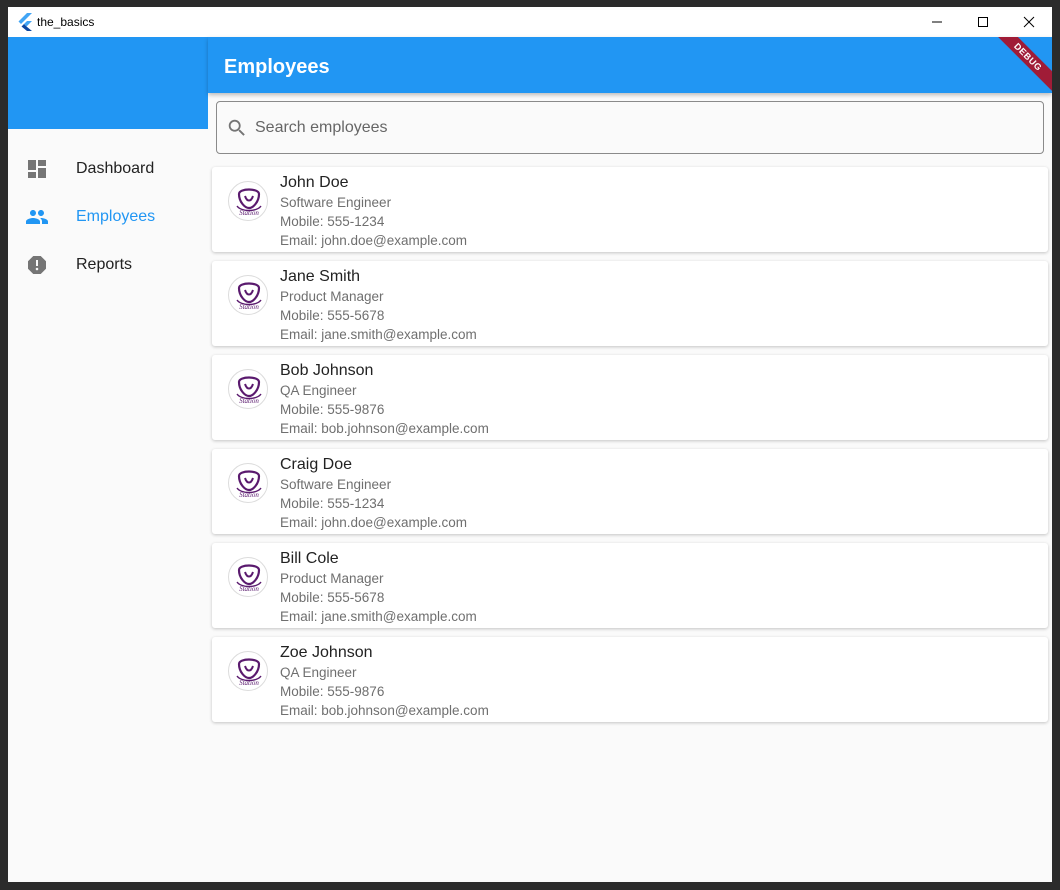 The height and width of the screenshot is (890, 1060). I want to click on search-icon, so click(236, 127).